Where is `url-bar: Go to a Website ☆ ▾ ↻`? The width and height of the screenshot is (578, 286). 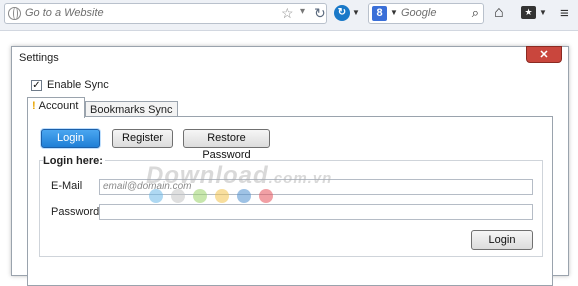 url-bar: Go to a Website ☆ ▾ ↻ is located at coordinates (165, 13).